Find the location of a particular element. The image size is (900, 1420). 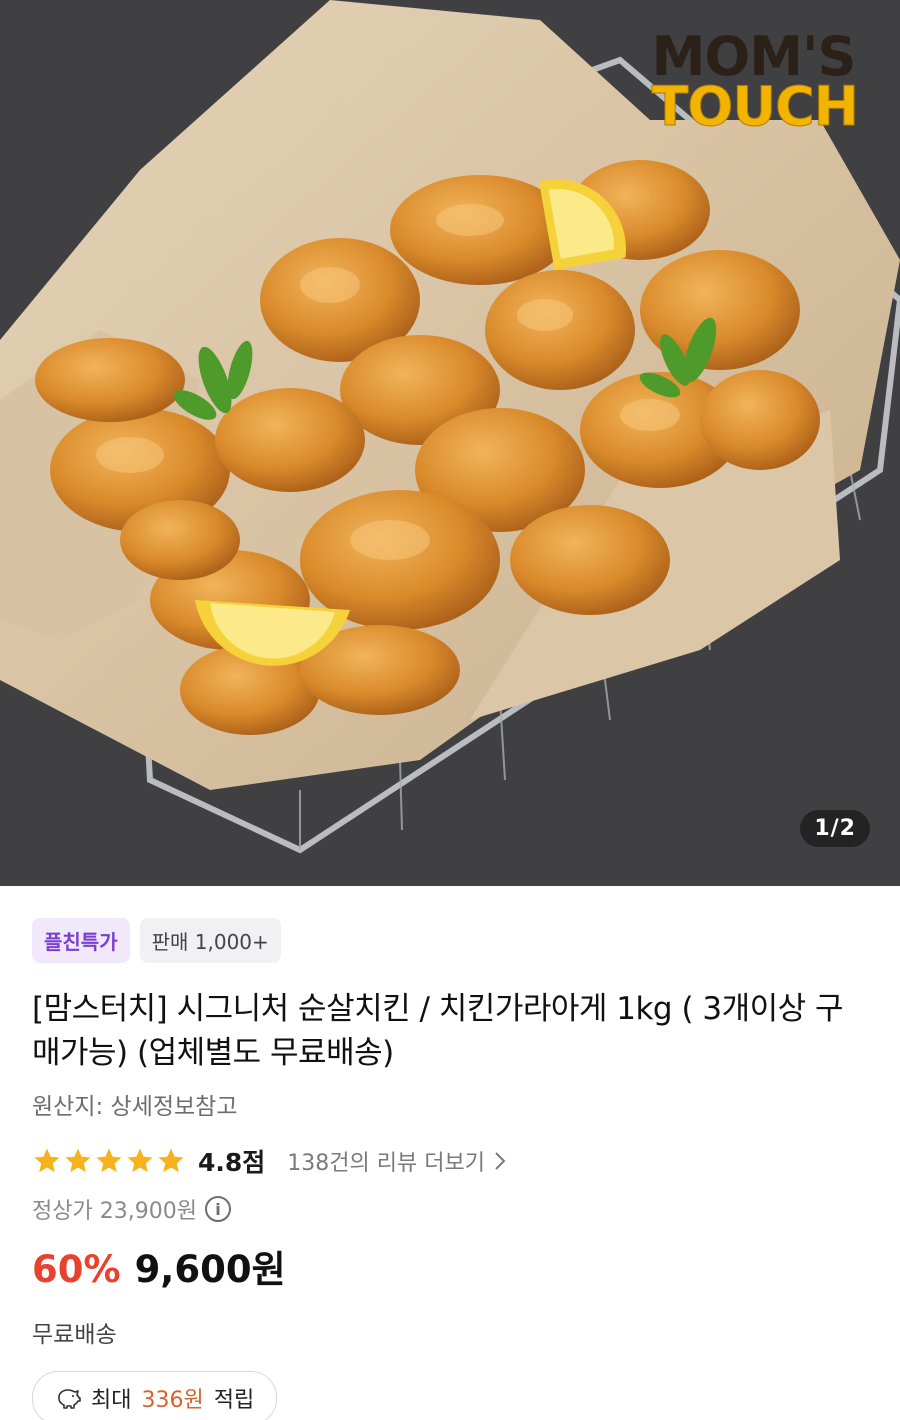

sale-price: 9,600원 is located at coordinates (210, 1269).